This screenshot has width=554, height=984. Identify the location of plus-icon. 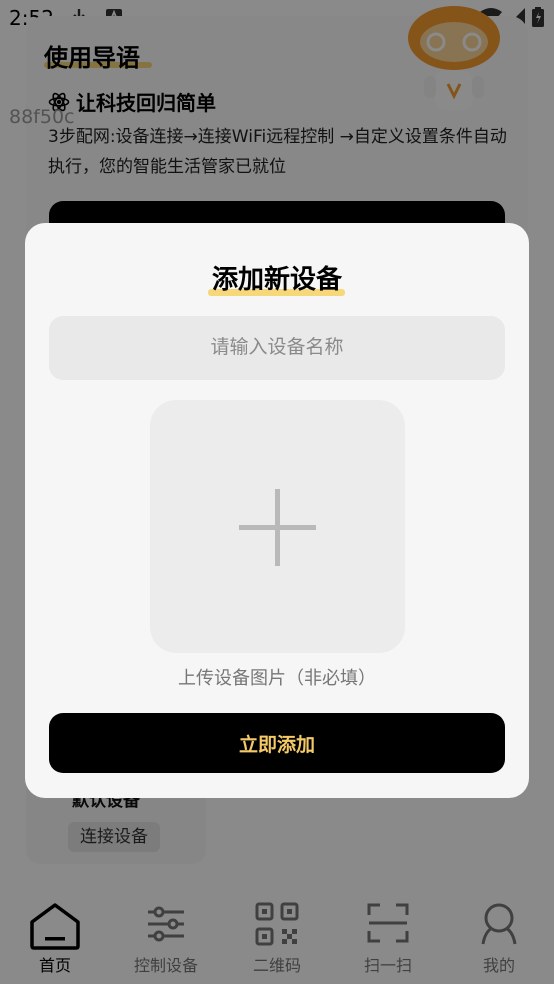
(277, 527).